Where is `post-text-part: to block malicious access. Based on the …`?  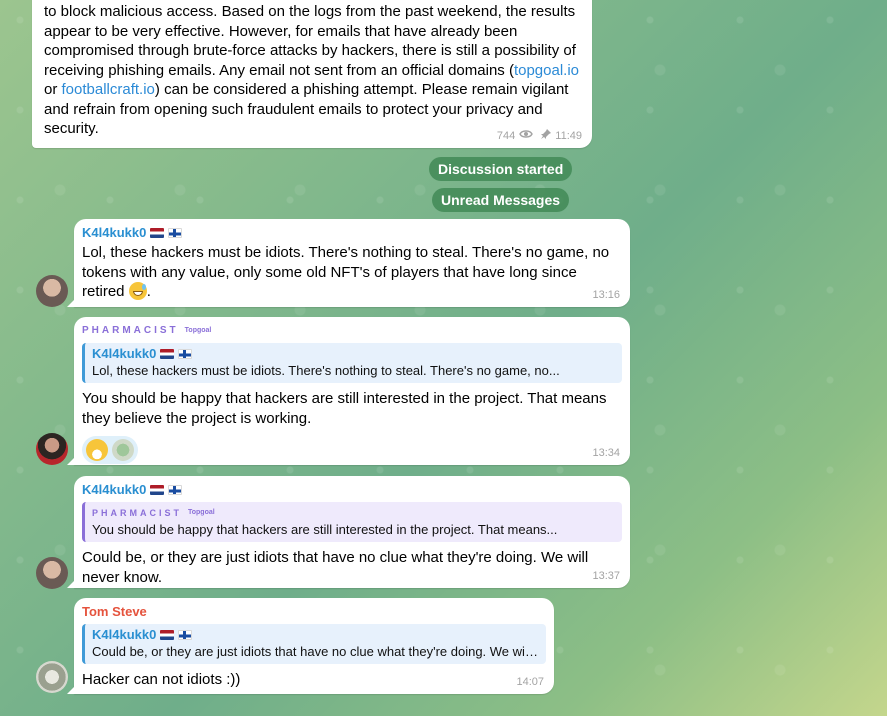
post-text-part: to block malicious access. Based on the … is located at coordinates (310, 41).